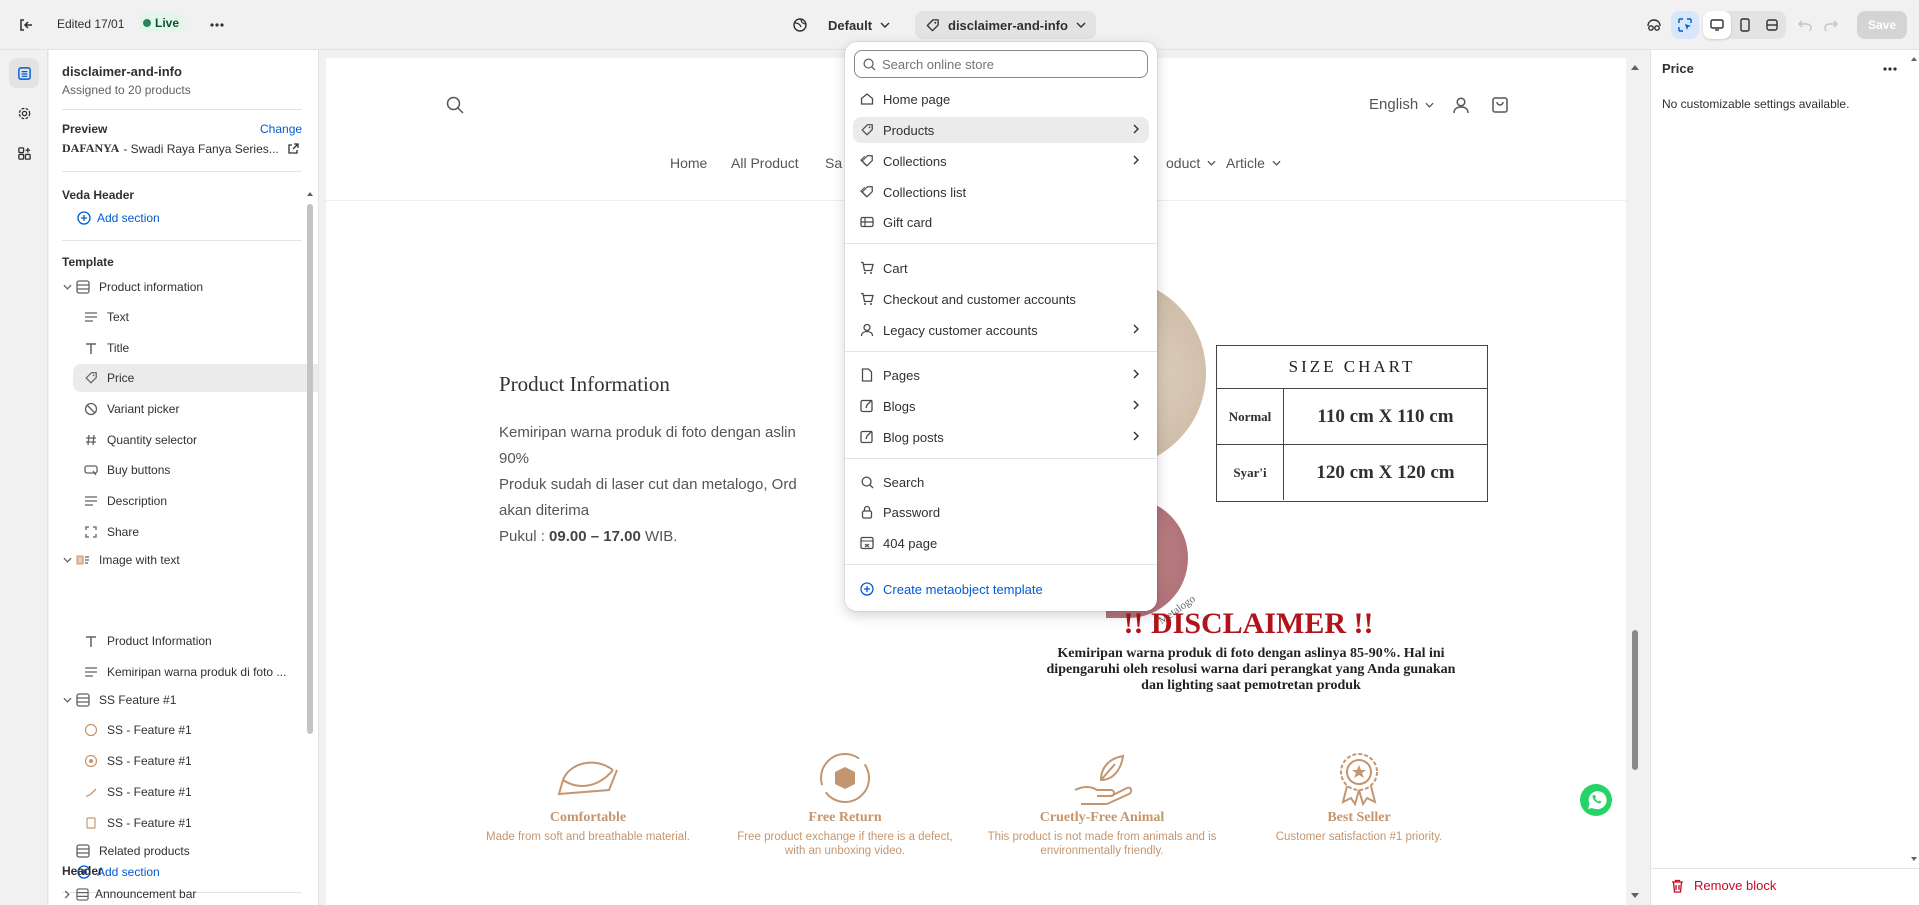  Describe the element at coordinates (200, 532) in the screenshot. I see `block-share: Share` at that location.